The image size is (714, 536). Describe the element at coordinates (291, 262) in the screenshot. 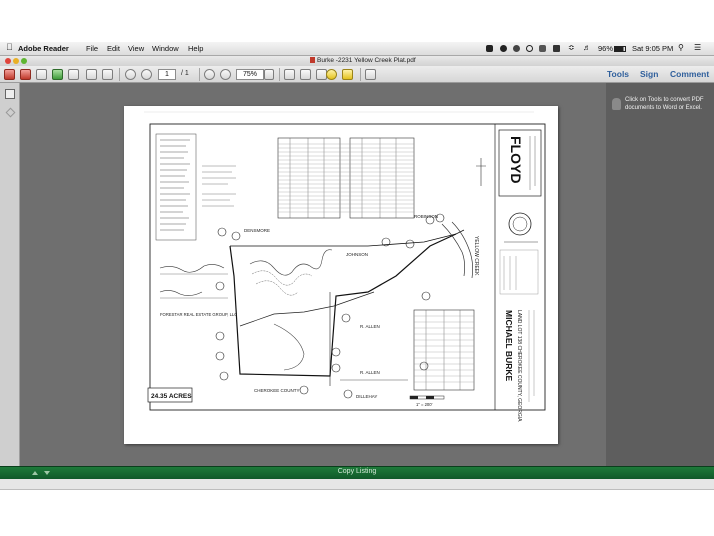

I see `creek-line` at that location.